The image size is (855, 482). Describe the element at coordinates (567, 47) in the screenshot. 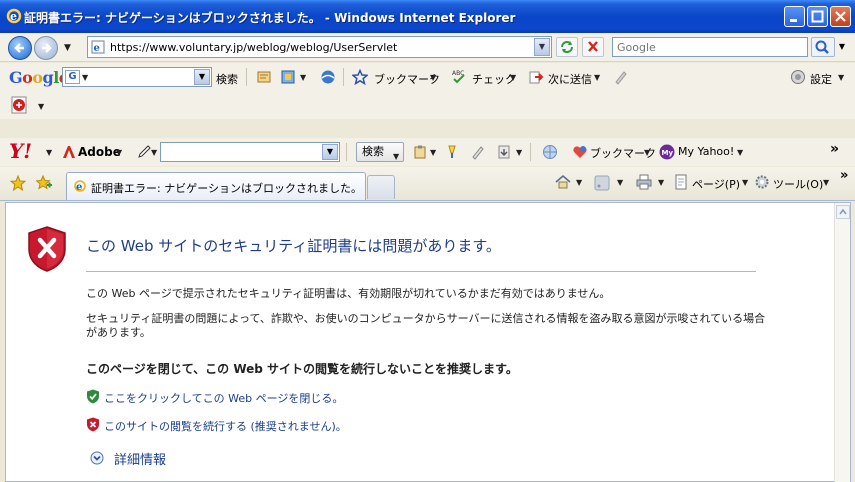

I see `refresh-button` at that location.